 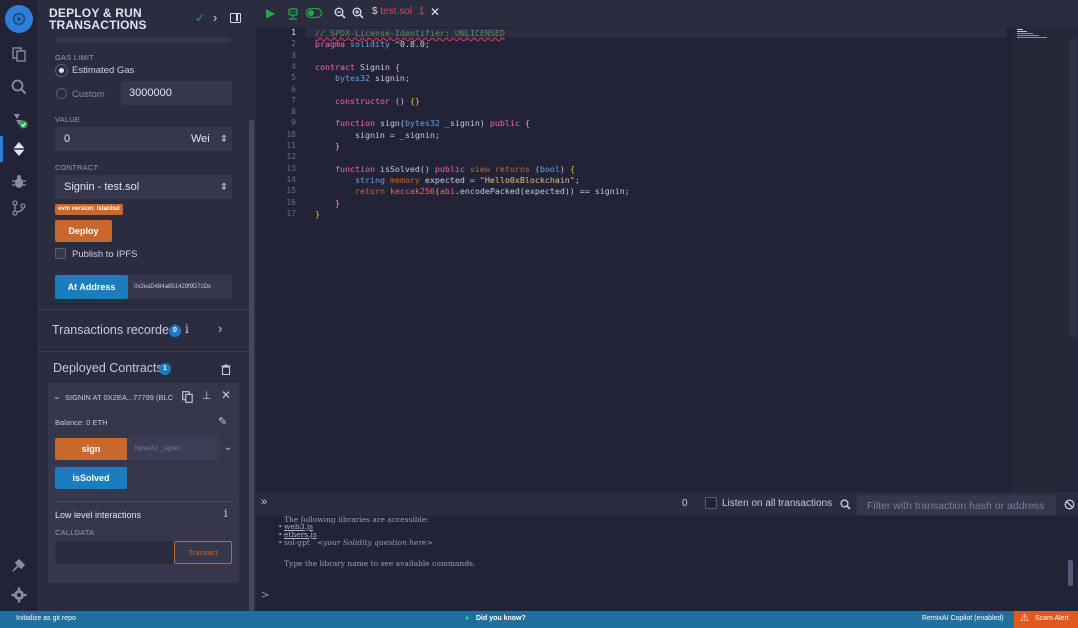 What do you see at coordinates (19, 54) in the screenshot?
I see `file-explorer-icon` at bounding box center [19, 54].